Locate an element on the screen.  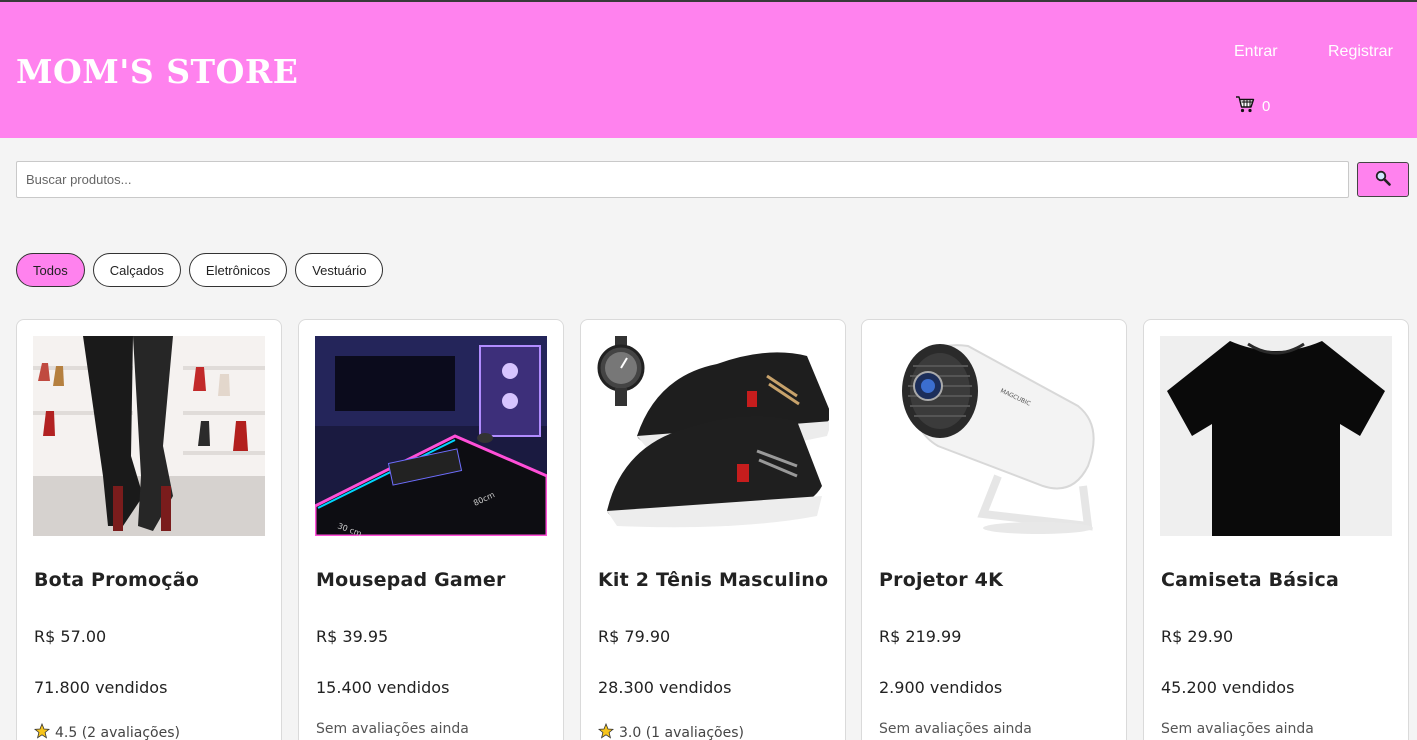
product-sold-count: 45.200 vendidos is located at coordinates (1228, 687).